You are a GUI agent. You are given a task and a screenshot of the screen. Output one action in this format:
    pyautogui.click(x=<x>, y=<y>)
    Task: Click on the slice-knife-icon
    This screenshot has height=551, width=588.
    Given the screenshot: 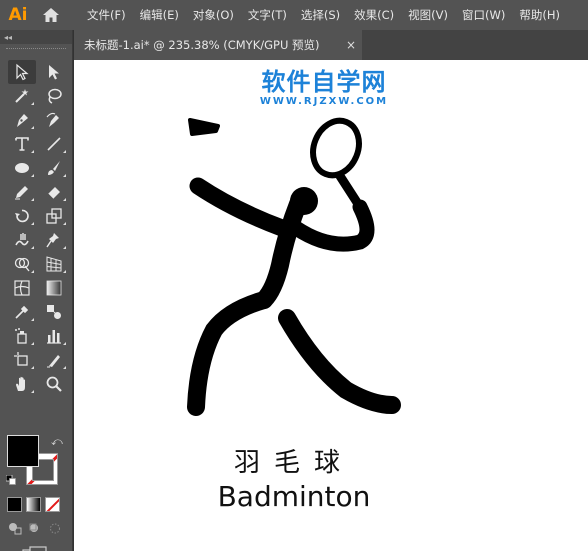 What is the action you would take?
    pyautogui.click(x=53, y=361)
    